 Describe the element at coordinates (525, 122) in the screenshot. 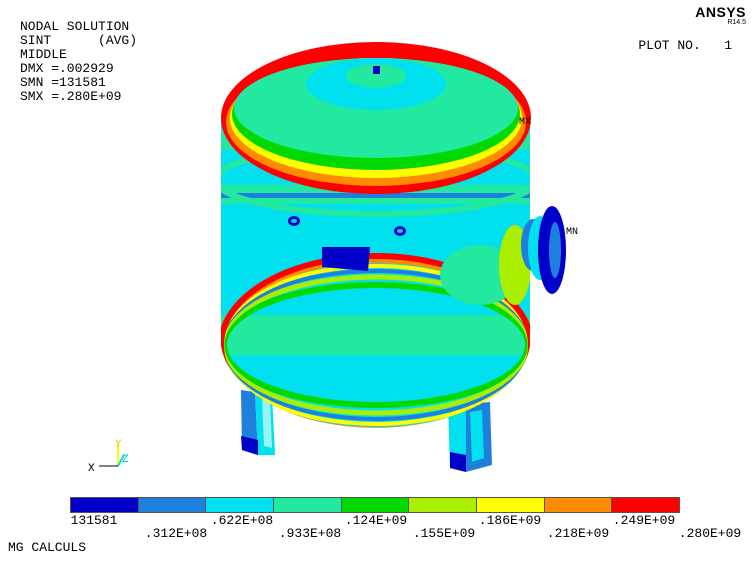

I see `max-marker: MX` at that location.